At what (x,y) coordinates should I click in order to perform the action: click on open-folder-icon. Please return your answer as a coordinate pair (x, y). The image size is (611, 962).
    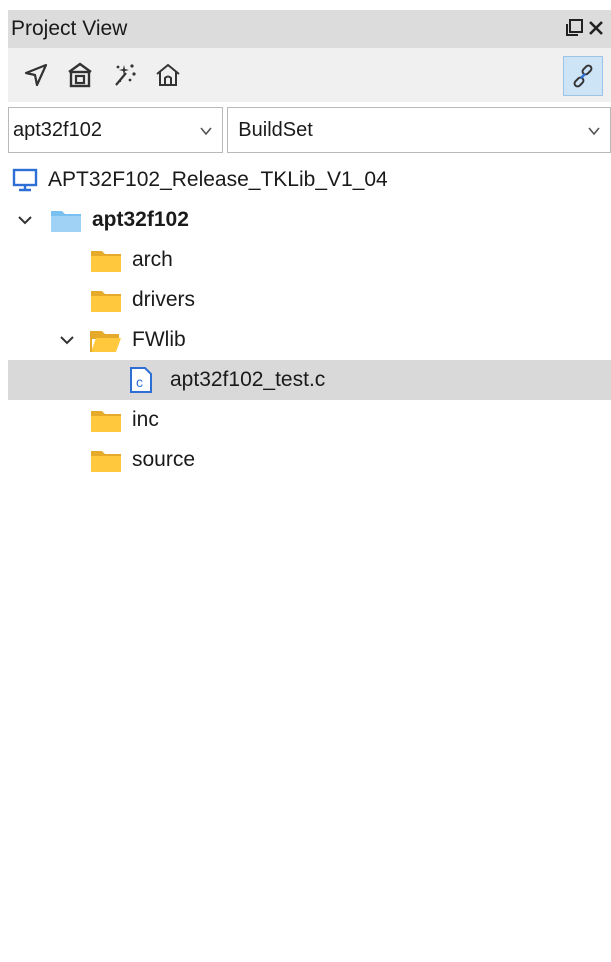
    Looking at the image, I should click on (106, 340).